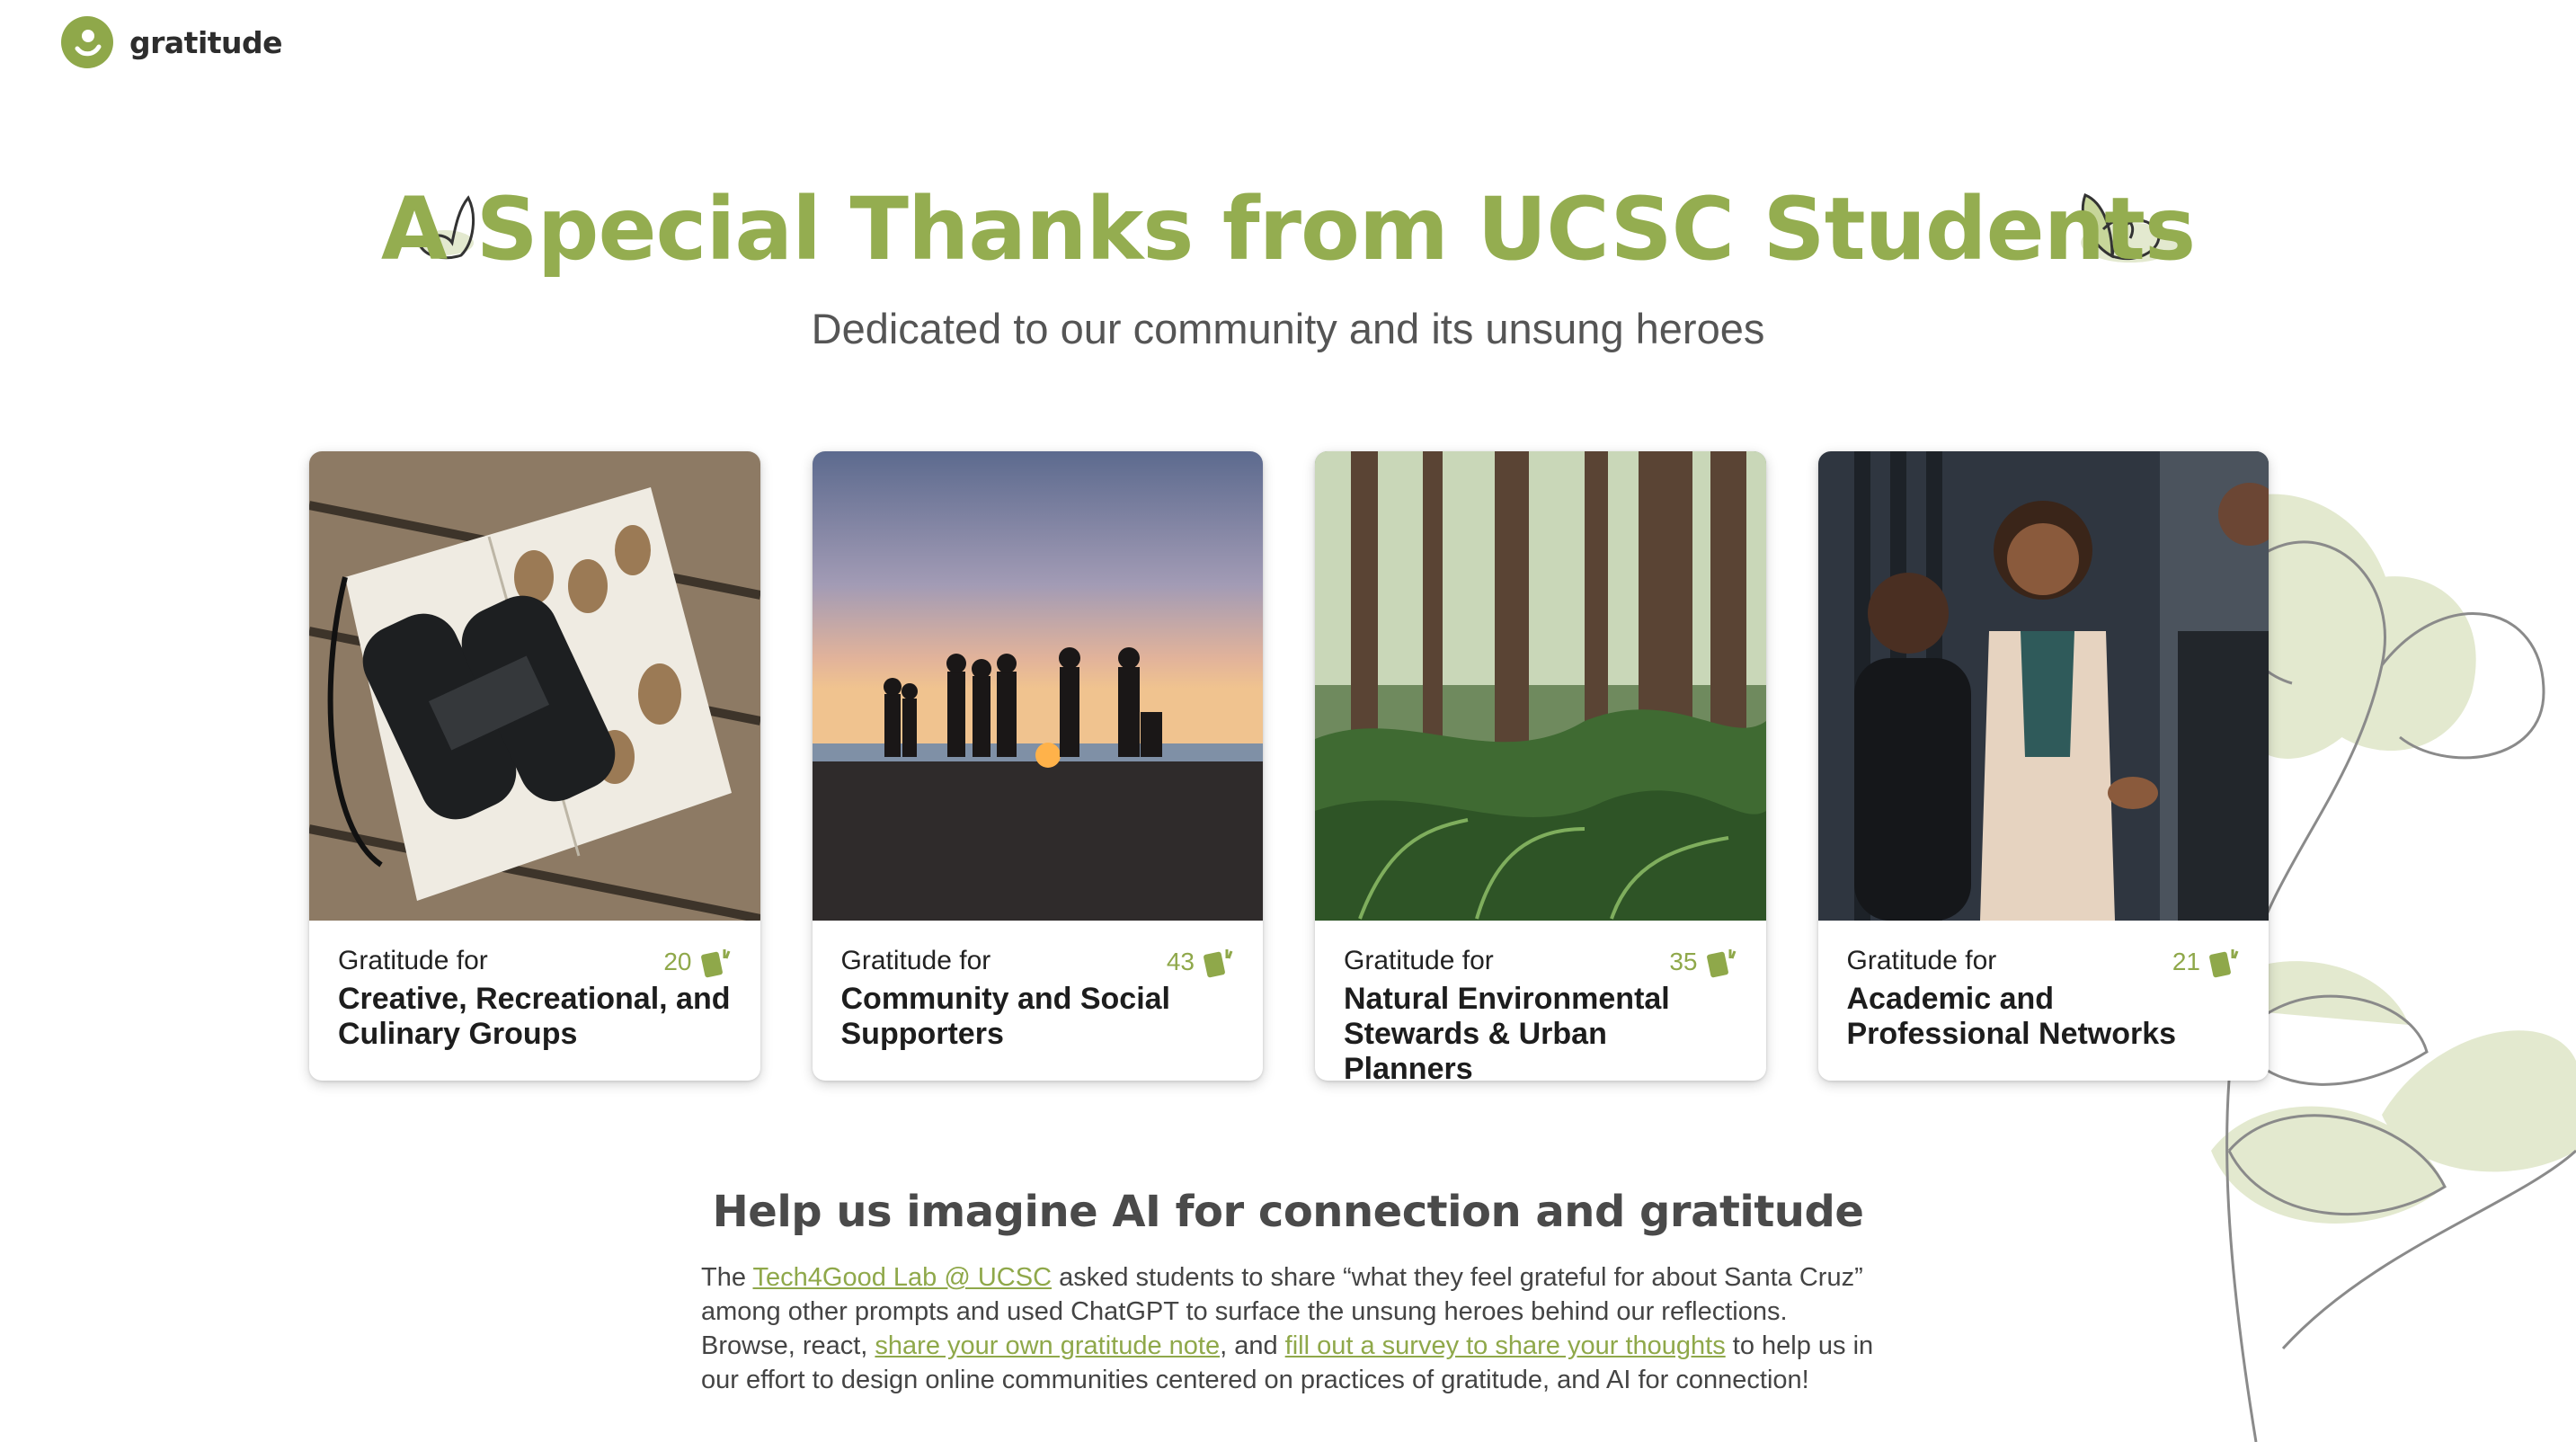 The width and height of the screenshot is (2576, 1442). What do you see at coordinates (903, 1277) in the screenshot?
I see `tech4good-lab-link: Tech4Good Lab @ UCSC` at bounding box center [903, 1277].